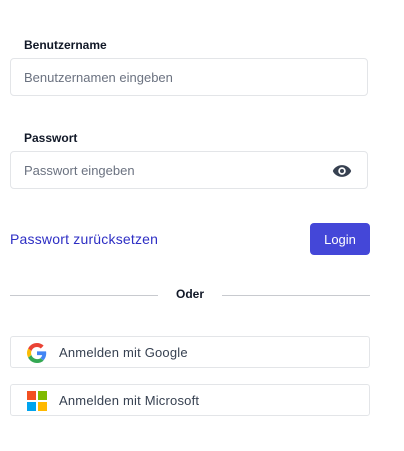  Describe the element at coordinates (123, 352) in the screenshot. I see `google-signin-label: Anmelden mit Google` at that location.